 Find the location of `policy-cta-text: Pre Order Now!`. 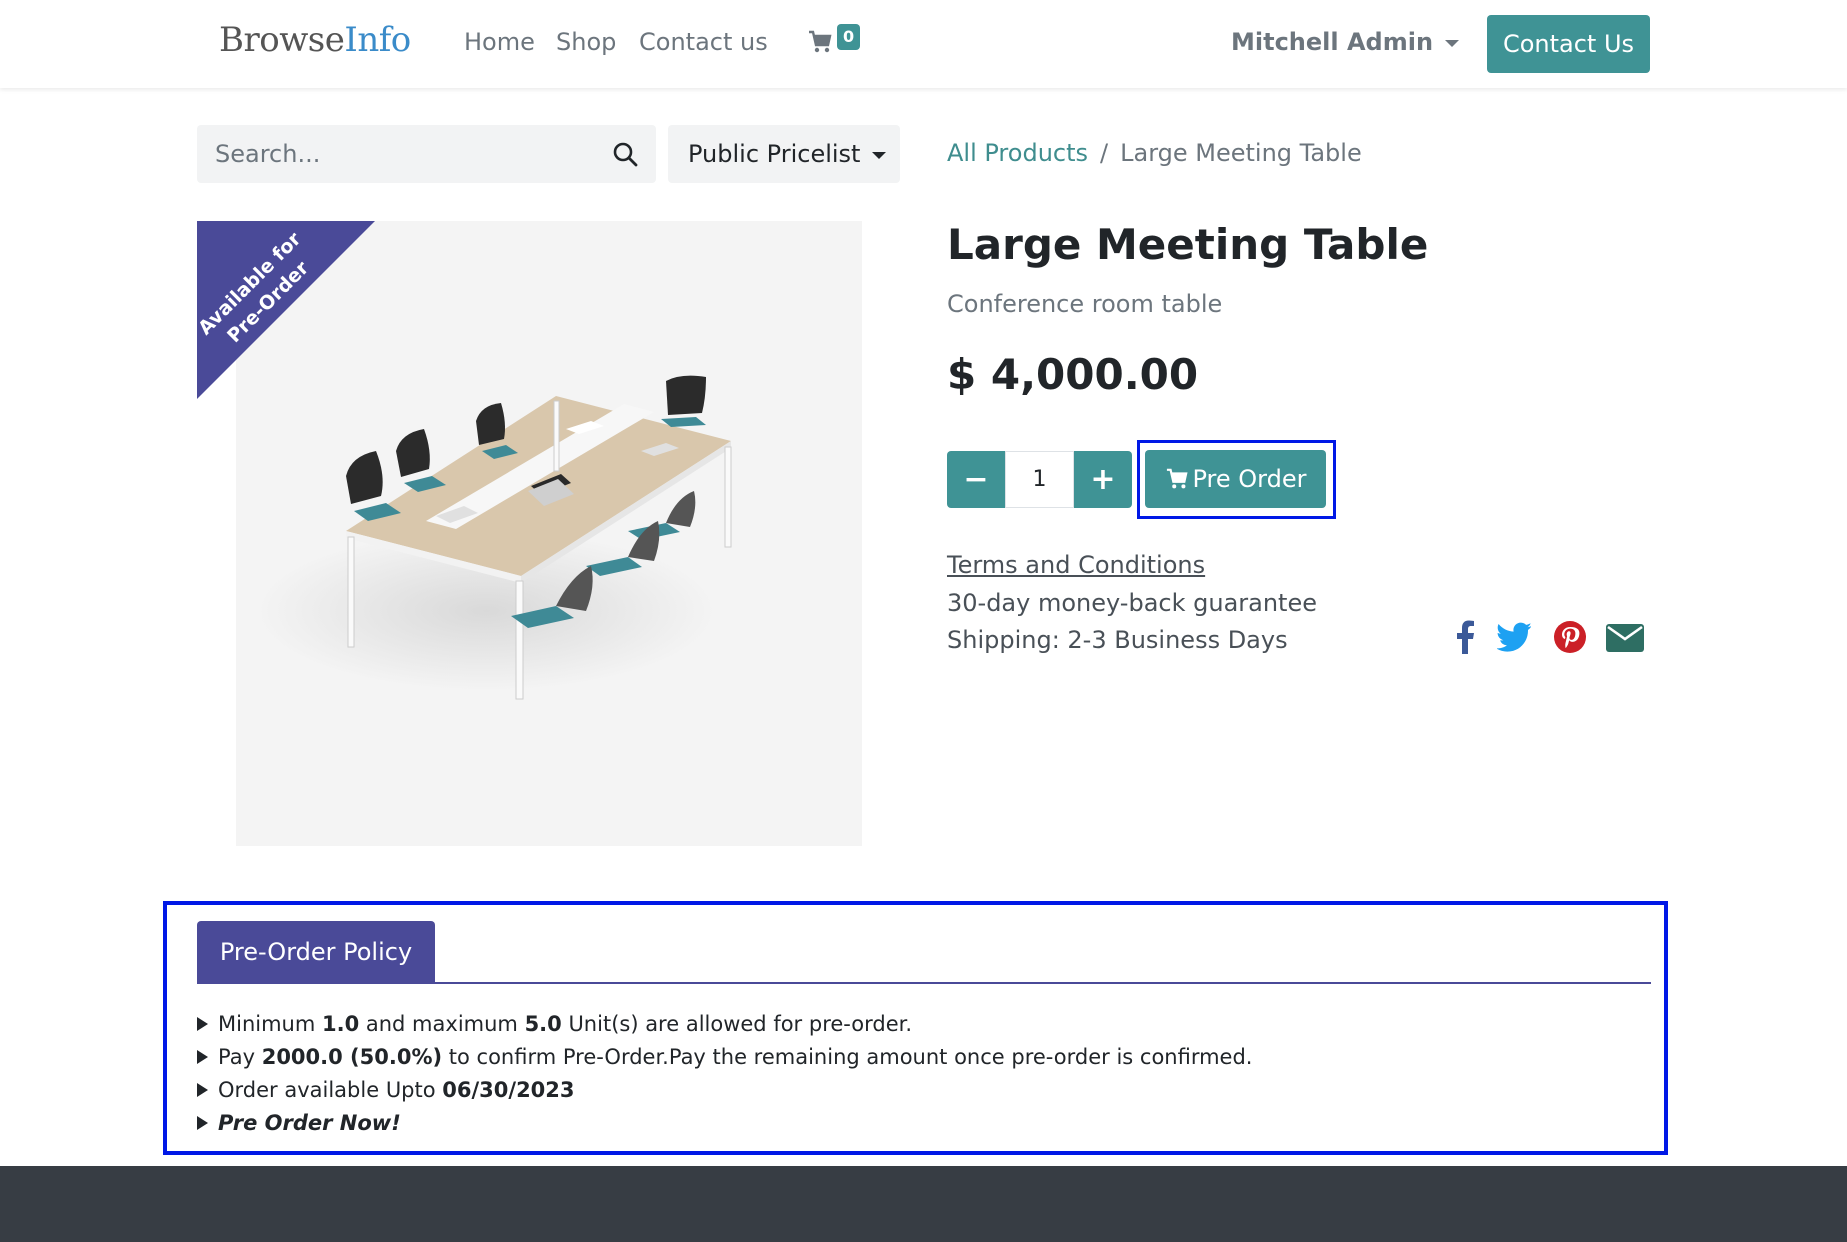

policy-cta-text: Pre Order Now! is located at coordinates (309, 1123).